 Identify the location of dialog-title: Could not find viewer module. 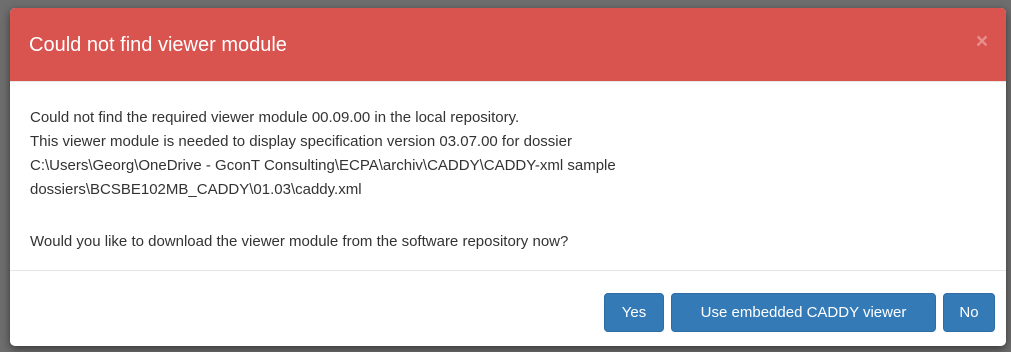
(158, 45).